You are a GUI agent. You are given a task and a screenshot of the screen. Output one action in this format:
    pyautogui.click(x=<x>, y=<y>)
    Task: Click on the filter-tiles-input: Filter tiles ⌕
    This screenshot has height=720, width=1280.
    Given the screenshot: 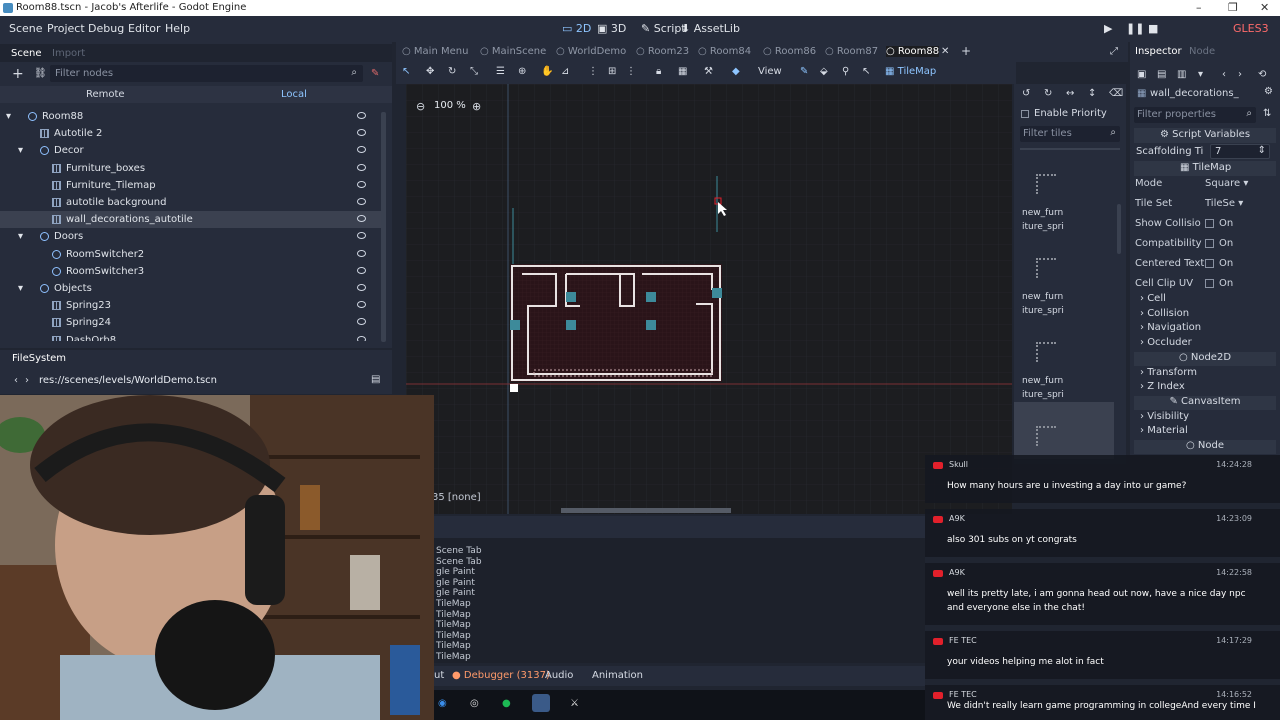 What is the action you would take?
    pyautogui.click(x=1070, y=134)
    